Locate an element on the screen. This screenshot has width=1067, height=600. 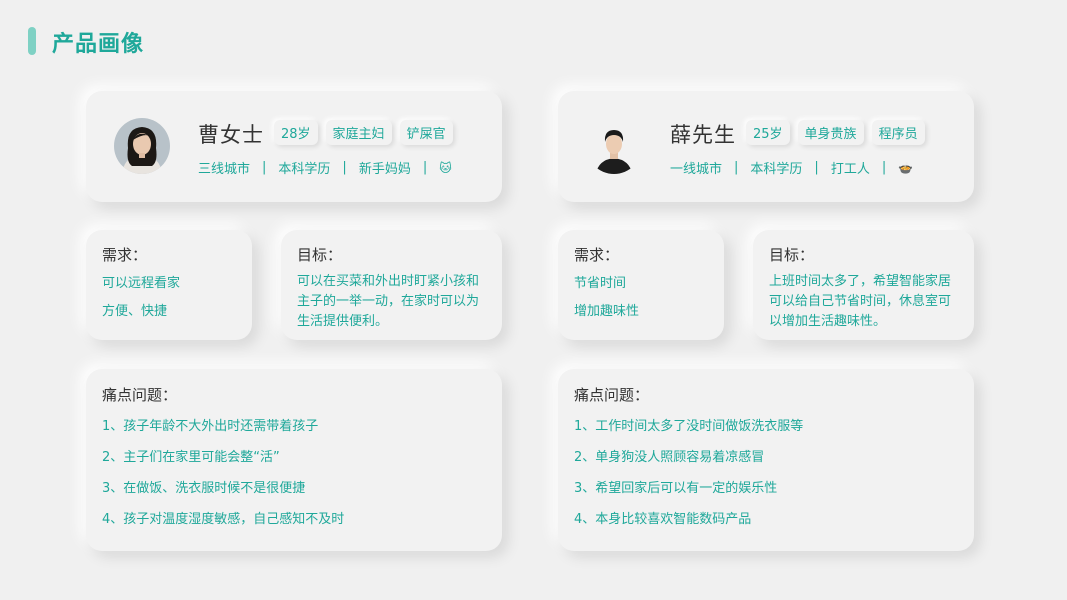
list-item: 节省时间 is located at coordinates (600, 283).